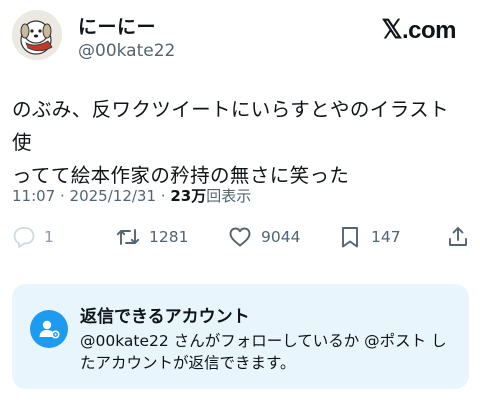  I want to click on x-logo-suffix: .com, so click(429, 30).